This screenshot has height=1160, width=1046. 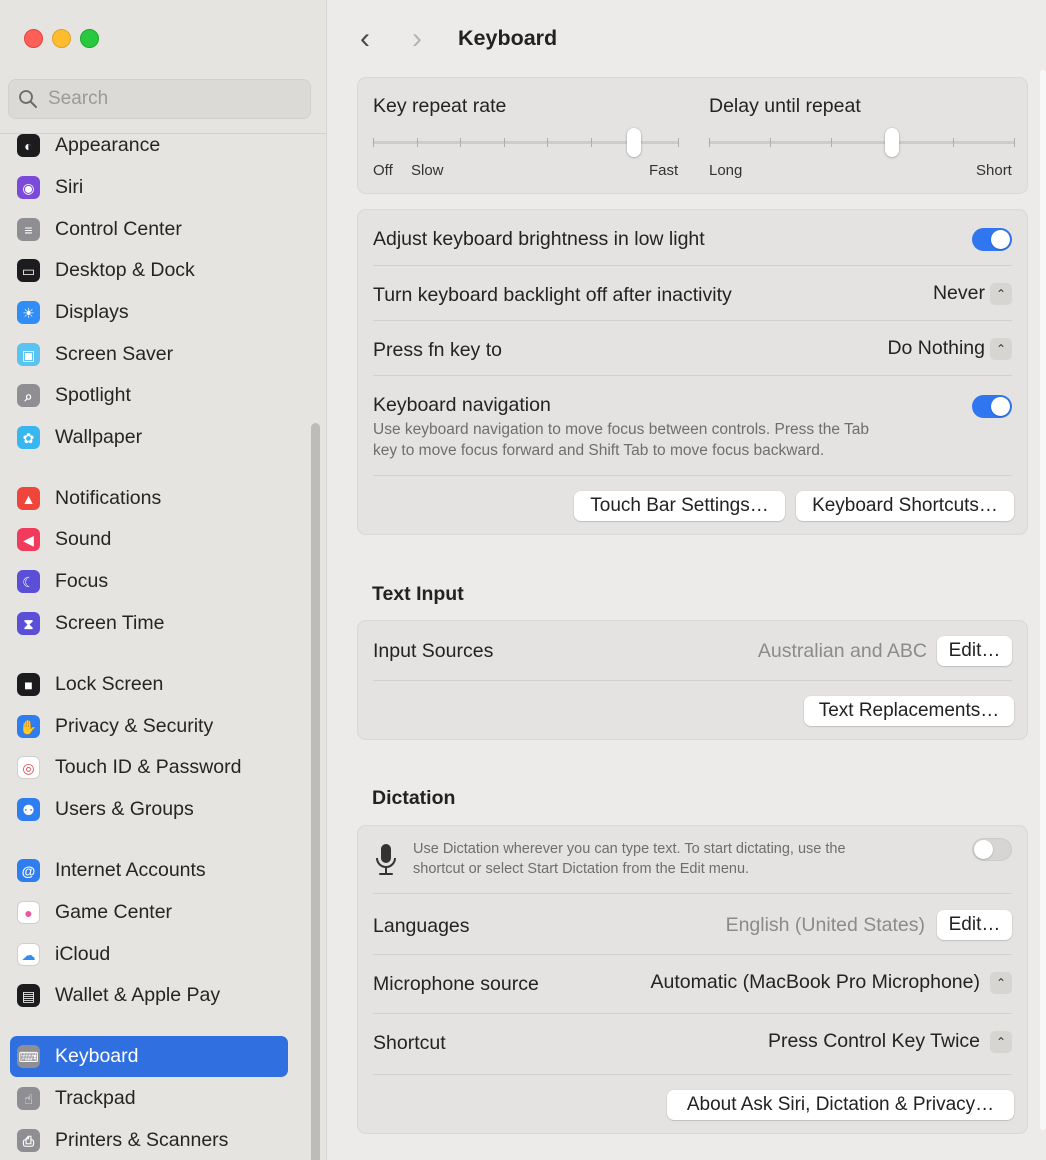 What do you see at coordinates (433, 651) in the screenshot?
I see `input-sources-label: Input Sources` at bounding box center [433, 651].